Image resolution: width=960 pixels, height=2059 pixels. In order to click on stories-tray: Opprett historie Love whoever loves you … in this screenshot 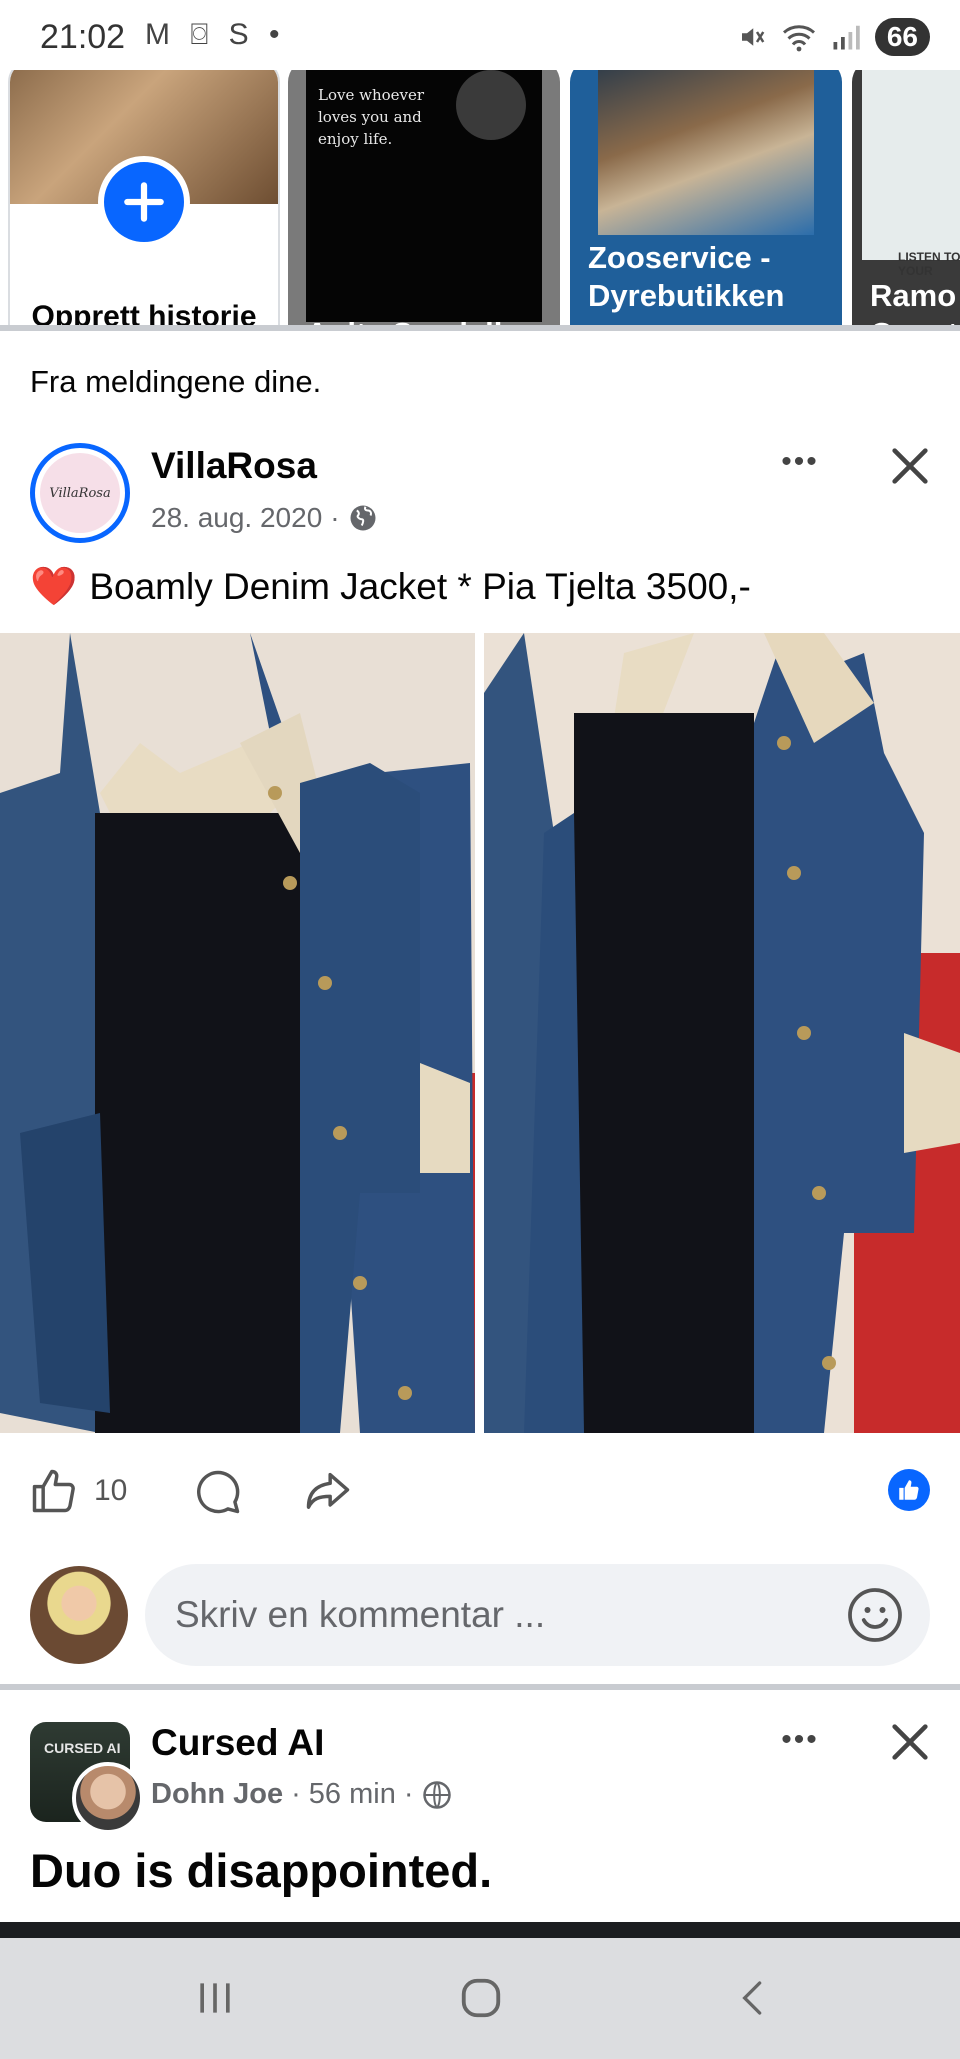, I will do `click(480, 197)`.